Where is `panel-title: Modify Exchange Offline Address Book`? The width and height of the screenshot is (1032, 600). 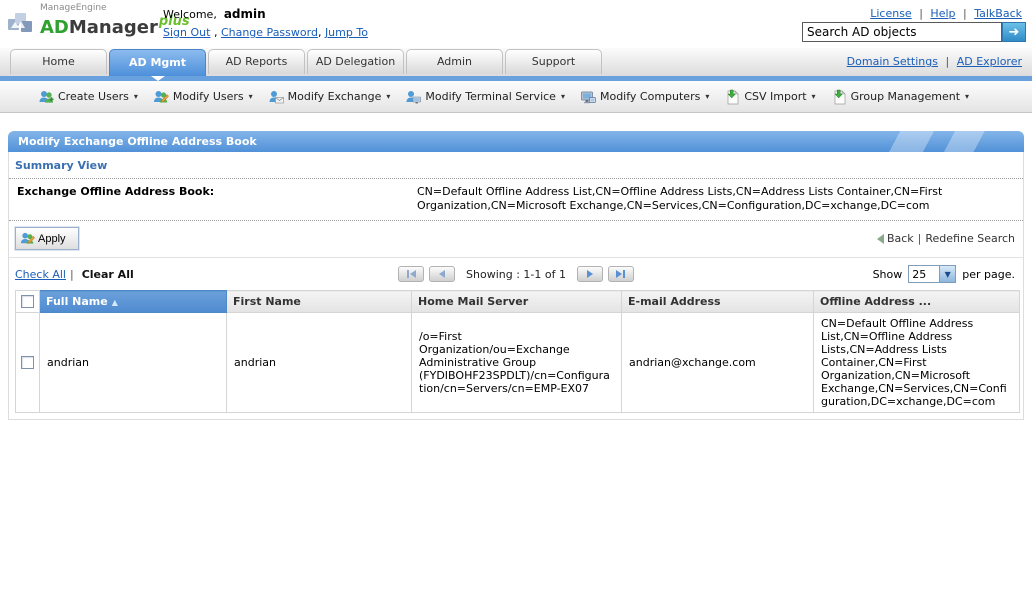 panel-title: Modify Exchange Offline Address Book is located at coordinates (137, 141).